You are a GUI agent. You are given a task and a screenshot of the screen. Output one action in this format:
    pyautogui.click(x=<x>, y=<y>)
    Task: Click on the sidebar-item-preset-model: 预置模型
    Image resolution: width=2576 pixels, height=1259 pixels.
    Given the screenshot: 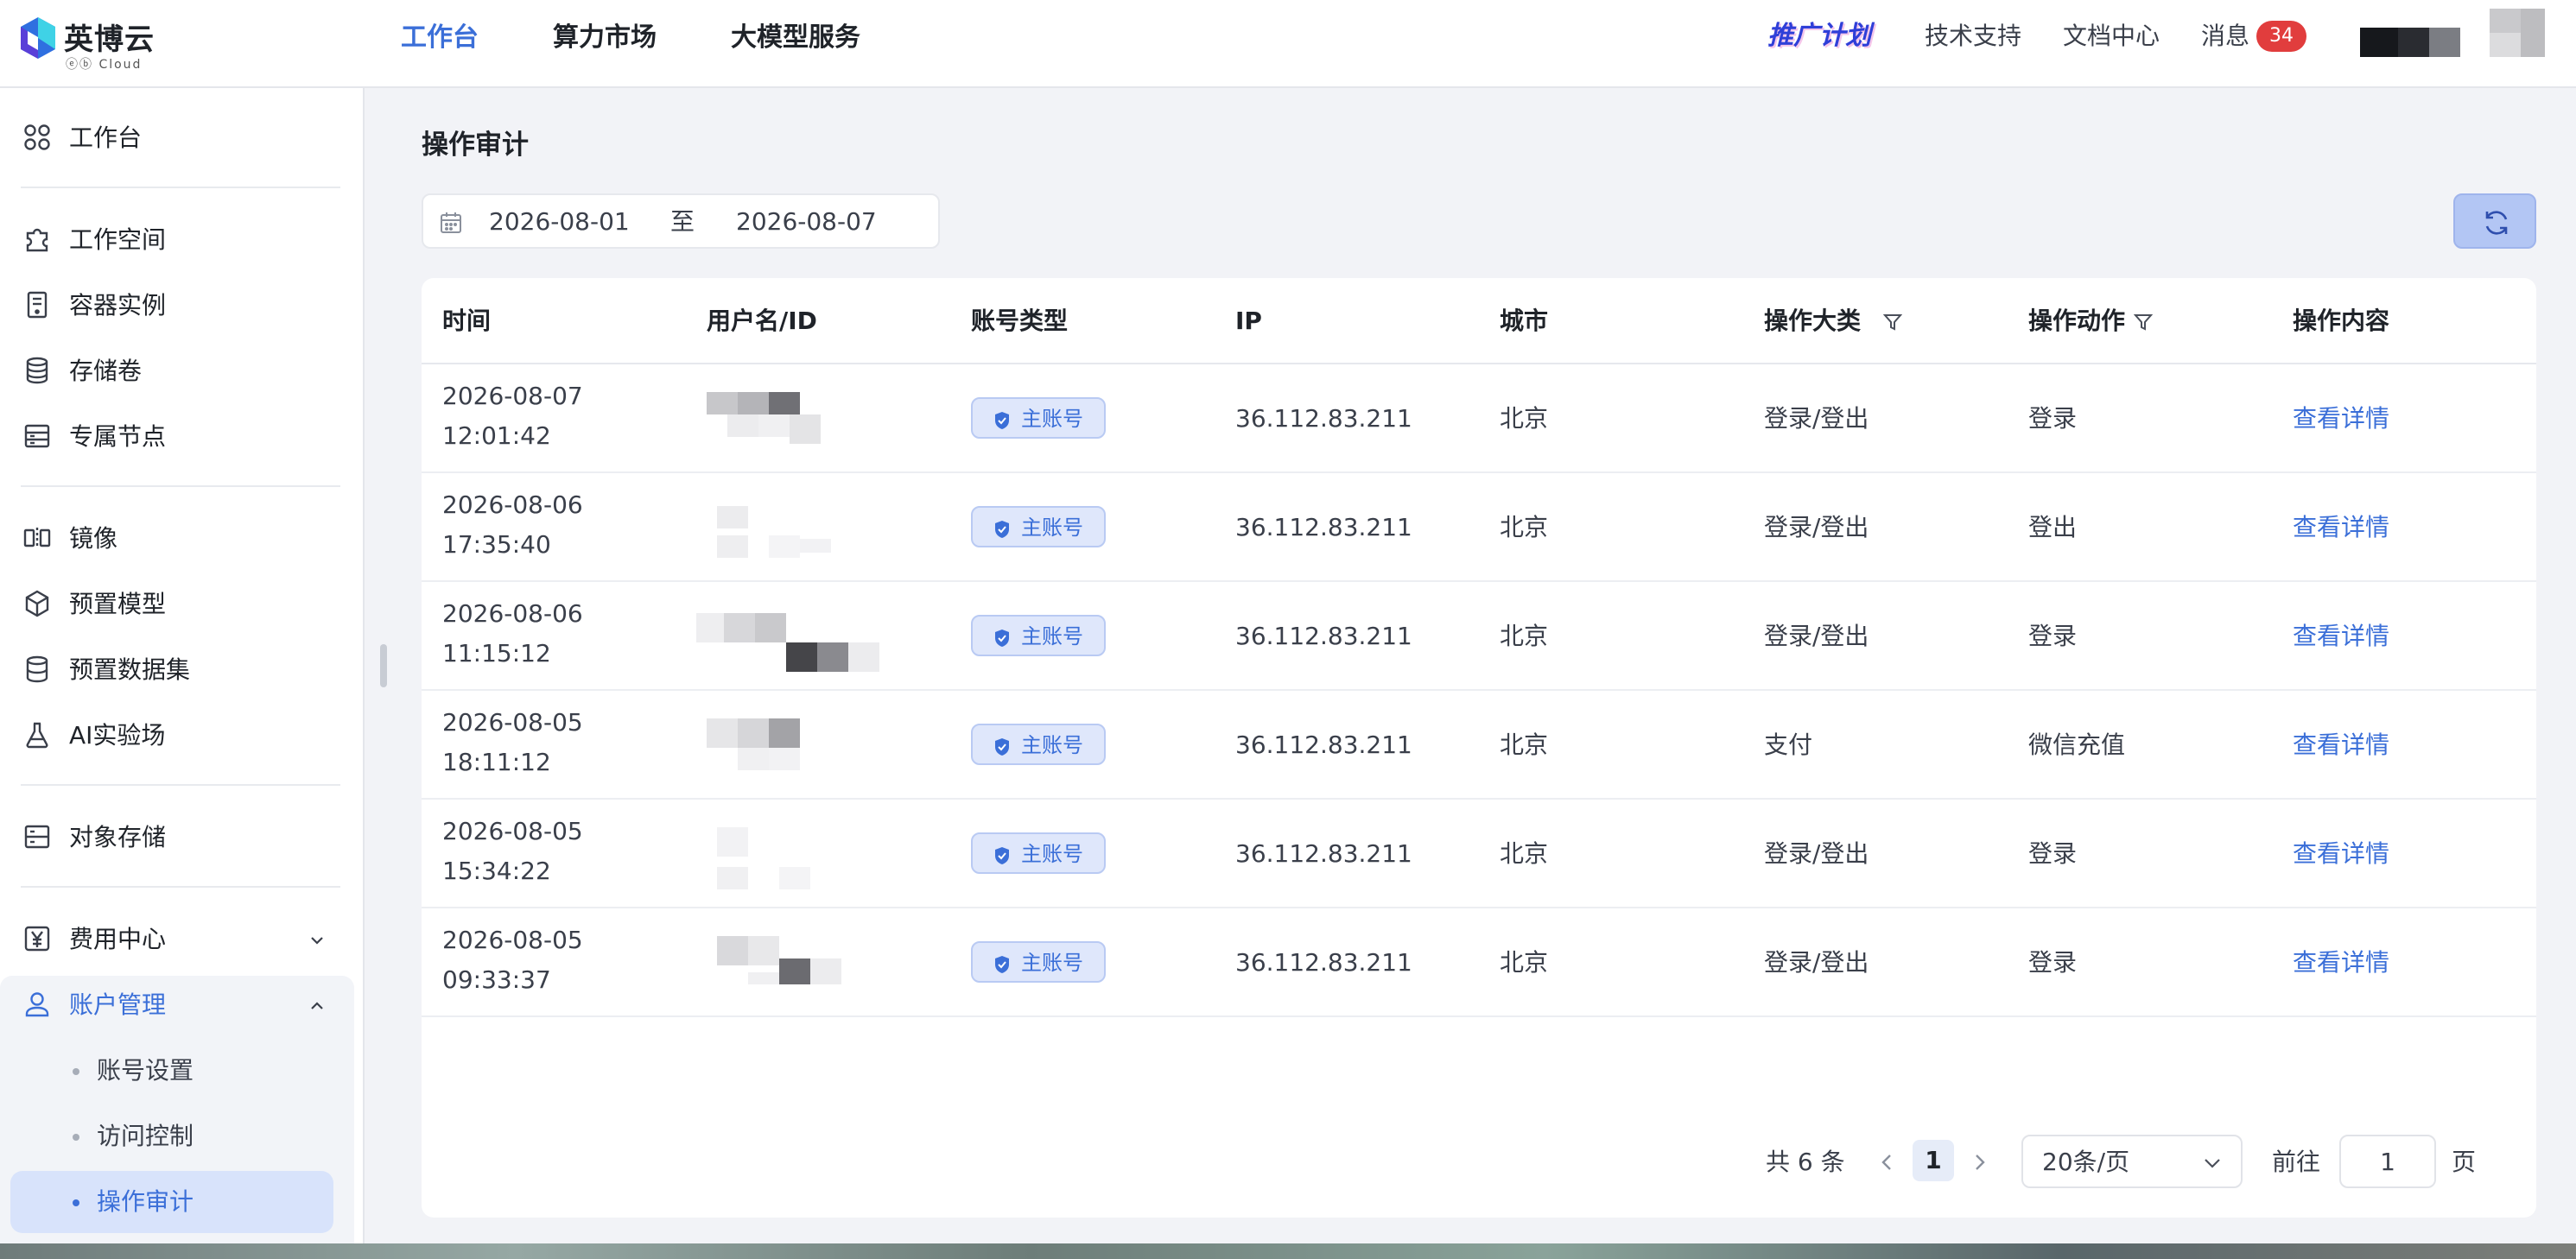 What is the action you would take?
    pyautogui.click(x=185, y=604)
    